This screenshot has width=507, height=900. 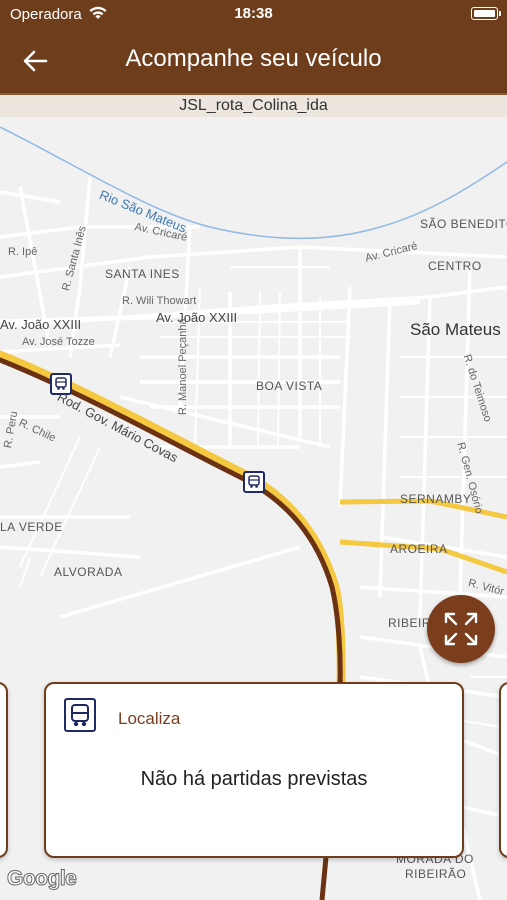 What do you see at coordinates (436, 874) in the screenshot?
I see `map-label-ribeirao: RIBEIRÃO` at bounding box center [436, 874].